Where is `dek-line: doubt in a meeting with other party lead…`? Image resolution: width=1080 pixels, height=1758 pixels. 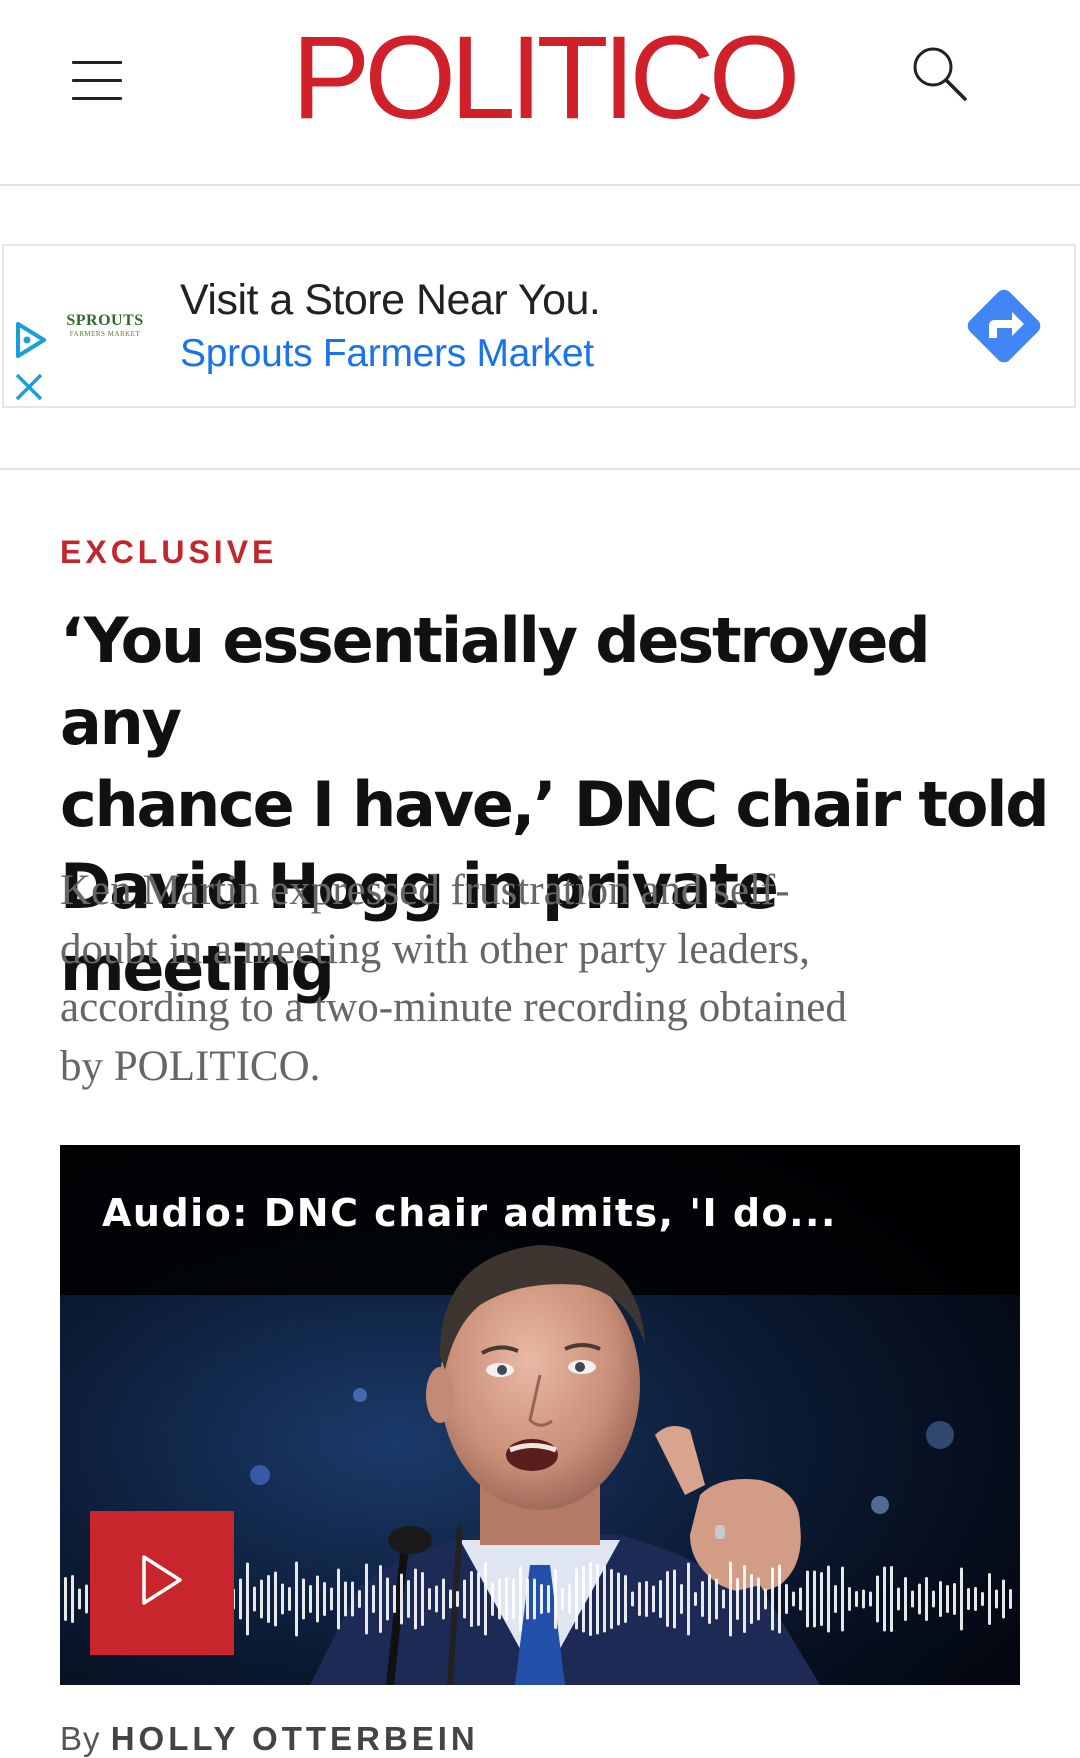 dek-line: doubt in a meeting with other party lead… is located at coordinates (435, 949).